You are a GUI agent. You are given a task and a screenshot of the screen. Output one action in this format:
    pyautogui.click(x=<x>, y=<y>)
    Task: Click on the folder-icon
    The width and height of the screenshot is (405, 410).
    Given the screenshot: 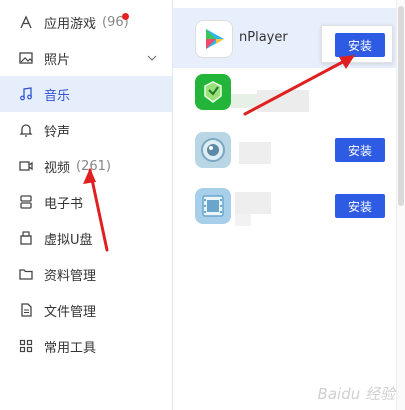 What is the action you would take?
    pyautogui.click(x=26, y=274)
    